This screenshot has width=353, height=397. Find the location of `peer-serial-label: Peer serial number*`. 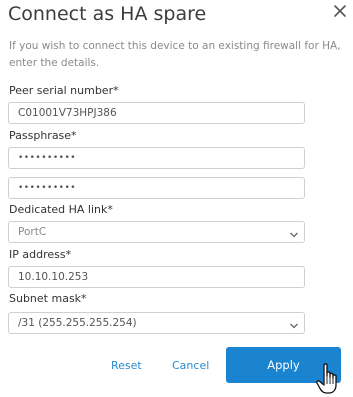

peer-serial-label: Peer serial number* is located at coordinates (64, 90).